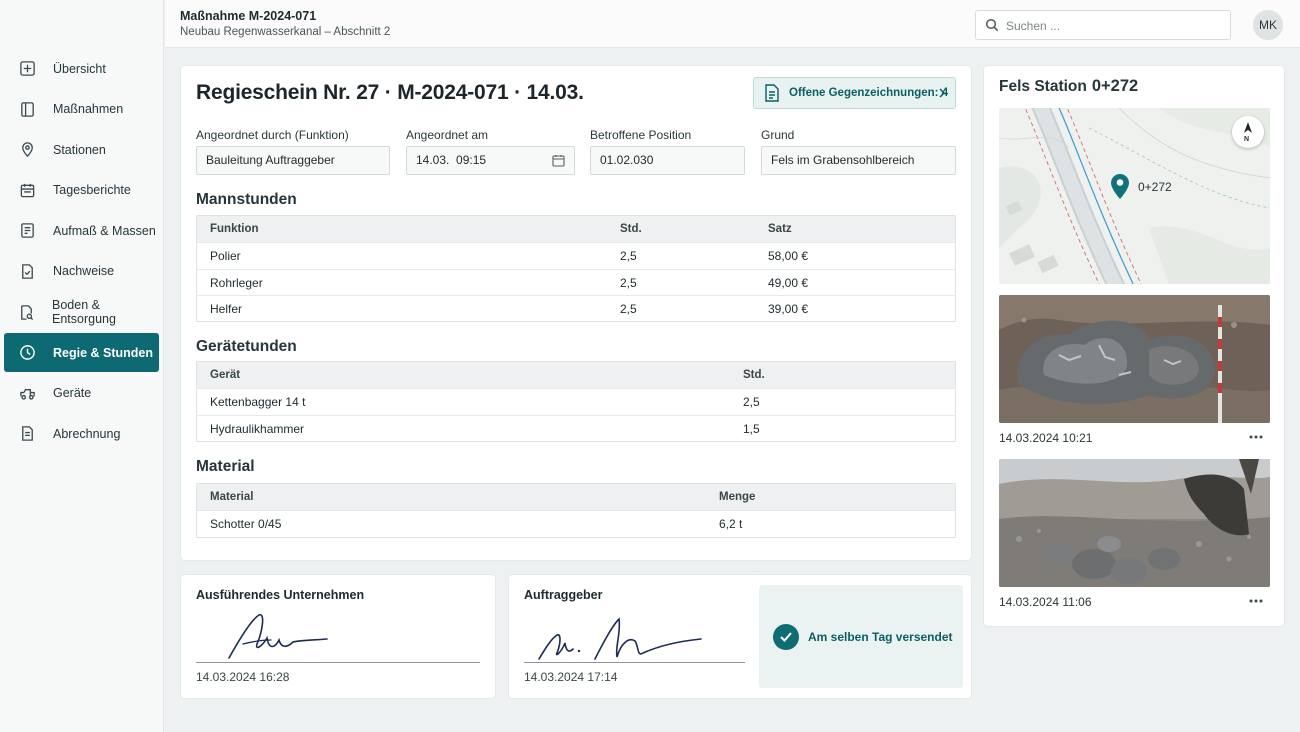 This screenshot has width=1300, height=732. I want to click on position-field: 01.02.030, so click(667, 160).